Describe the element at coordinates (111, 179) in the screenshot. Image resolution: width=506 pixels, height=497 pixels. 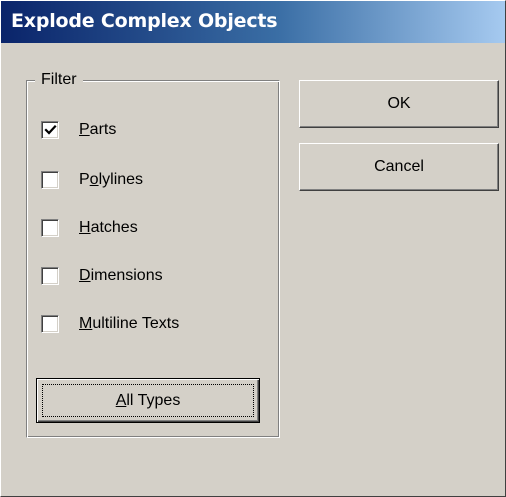
I see `polylines-label: Polylines` at that location.